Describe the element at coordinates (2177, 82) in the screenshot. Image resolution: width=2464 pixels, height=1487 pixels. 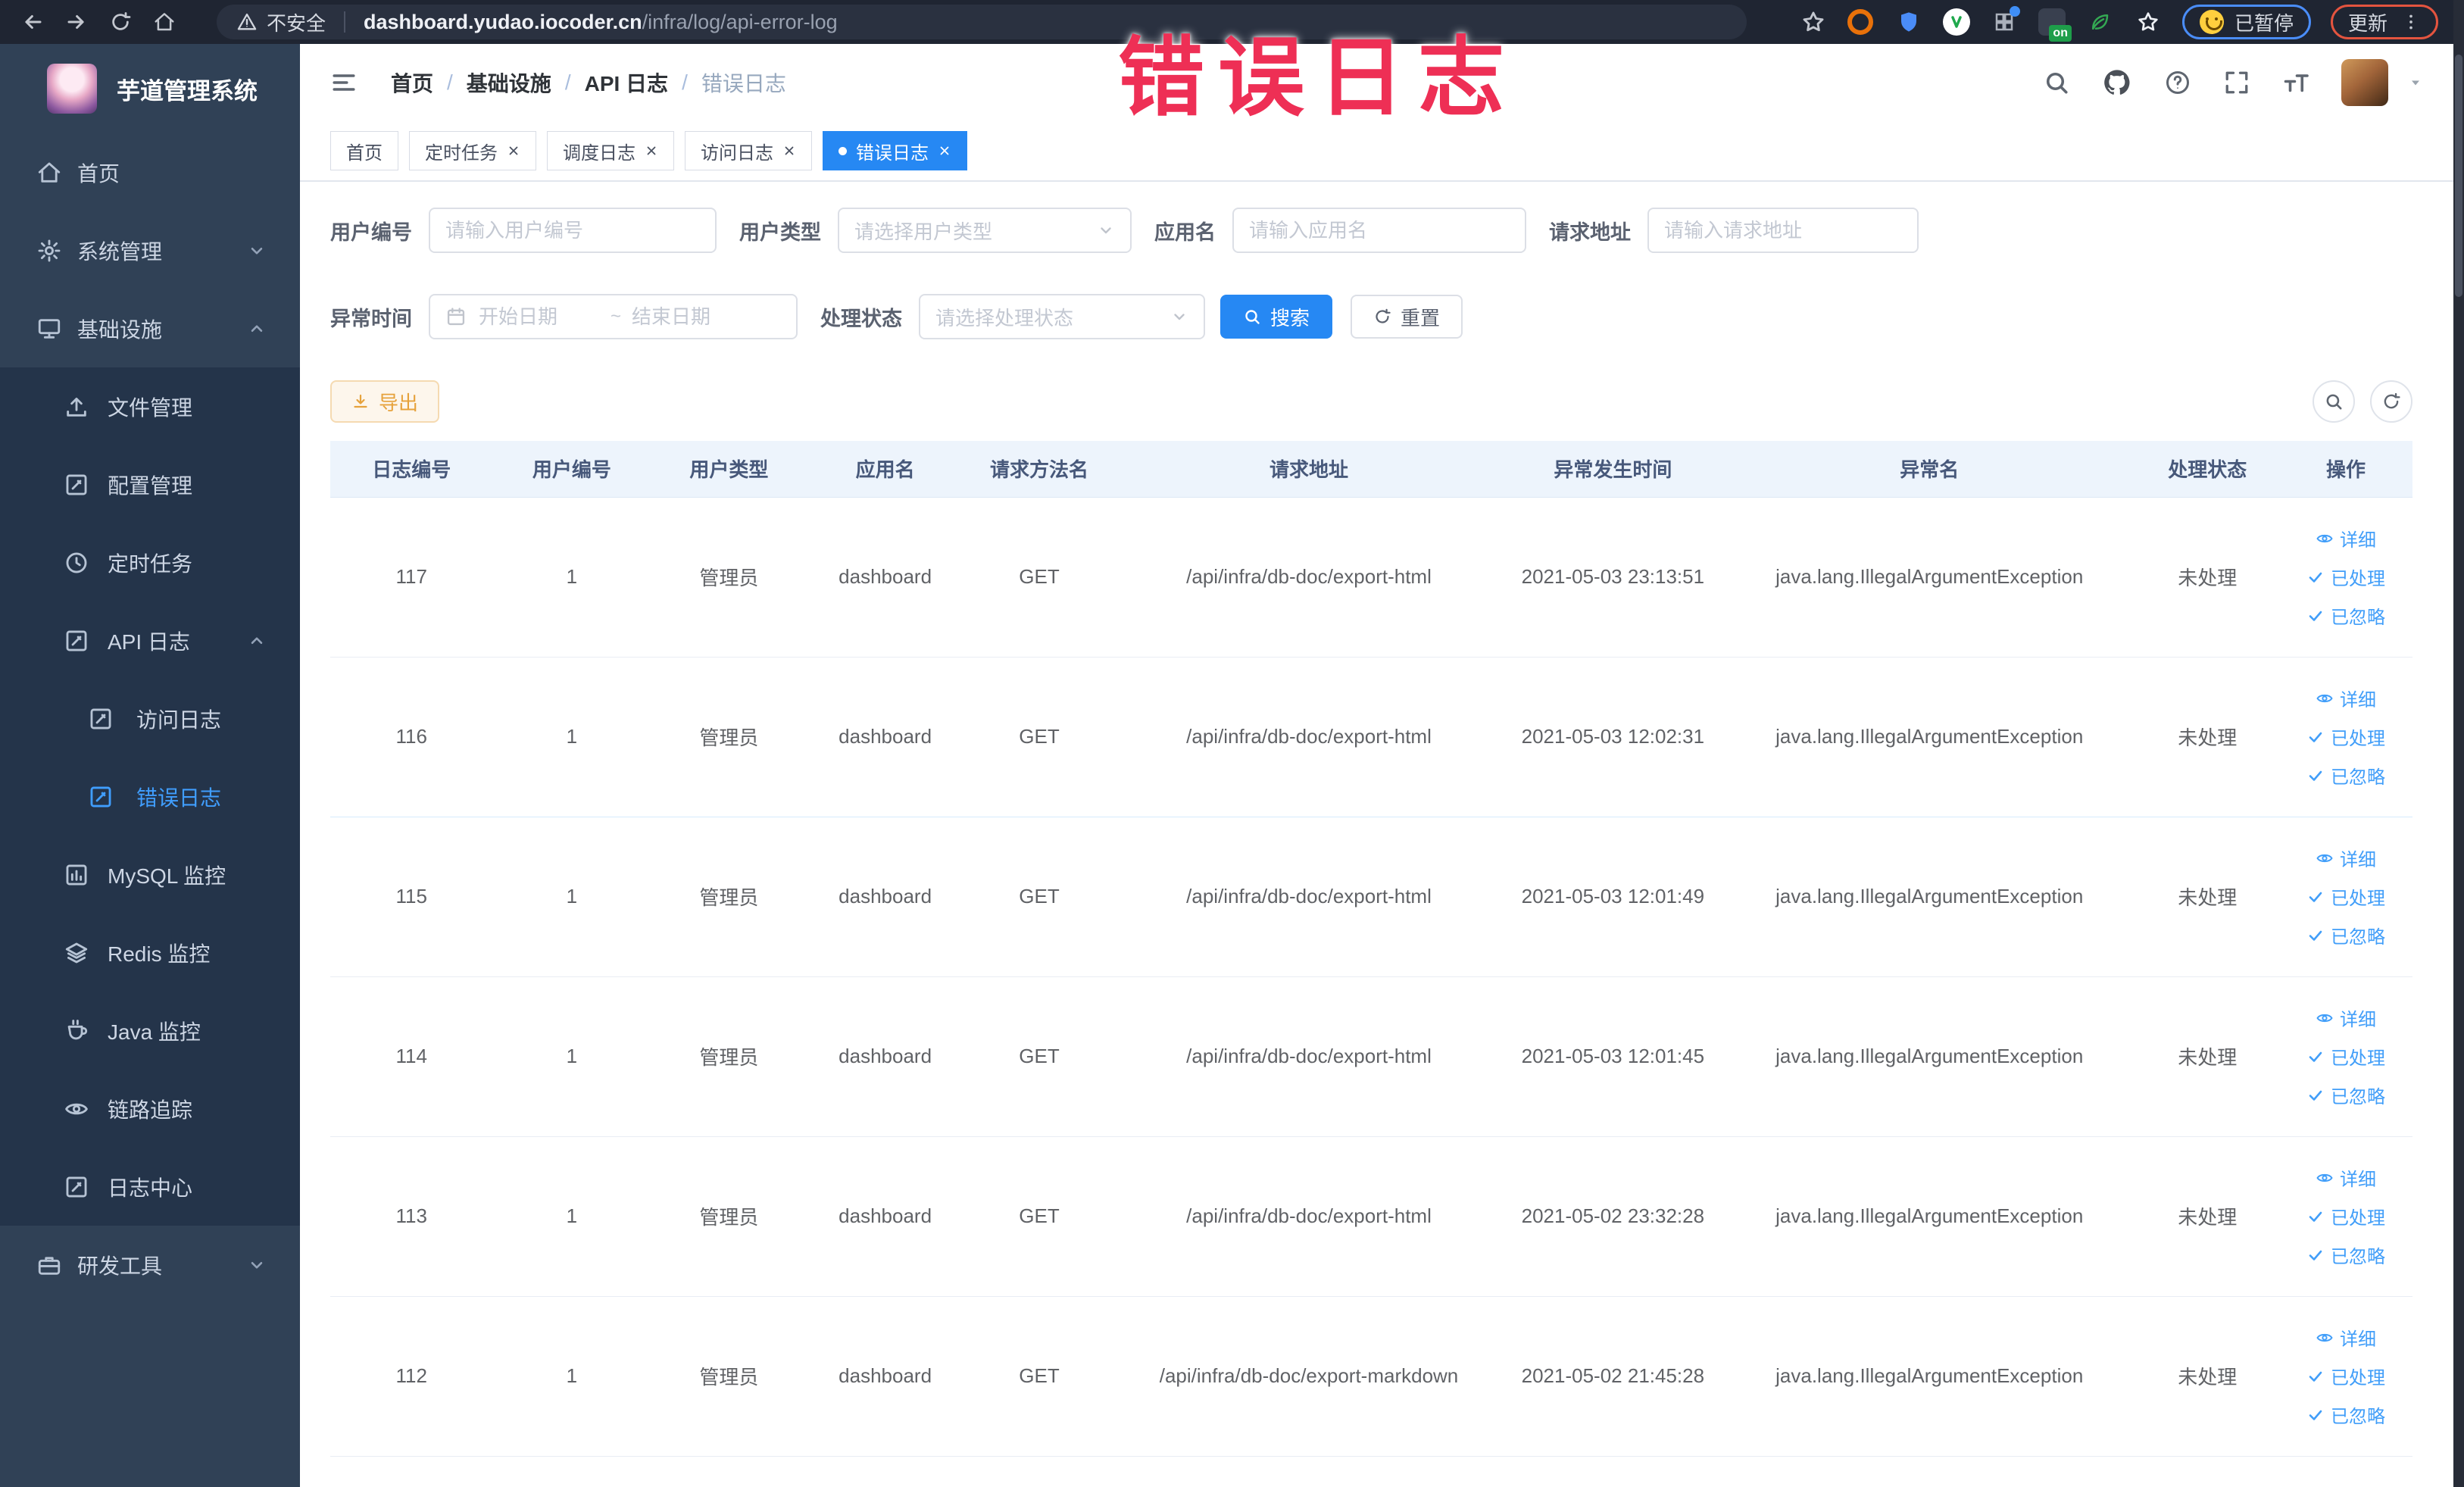
I see `help-icon` at that location.